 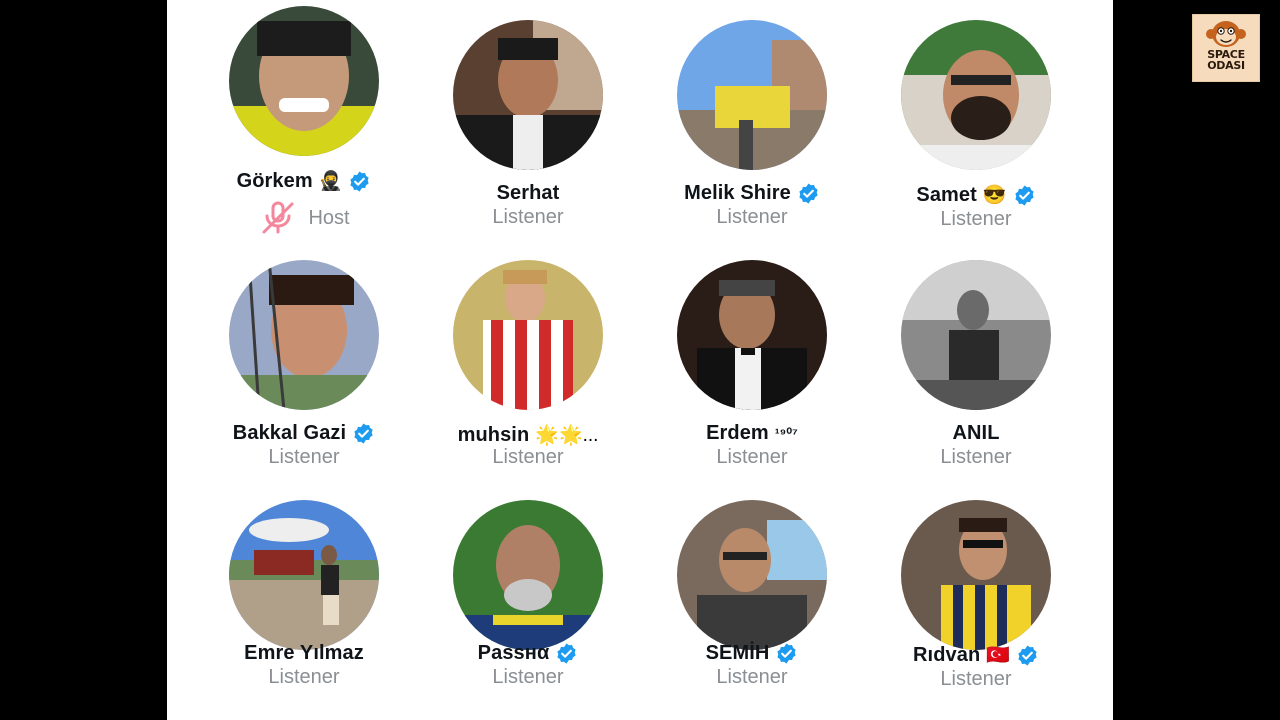 I want to click on participant-muhsin: muhsin 🌟🌟... Listener, so click(x=565, y=360).